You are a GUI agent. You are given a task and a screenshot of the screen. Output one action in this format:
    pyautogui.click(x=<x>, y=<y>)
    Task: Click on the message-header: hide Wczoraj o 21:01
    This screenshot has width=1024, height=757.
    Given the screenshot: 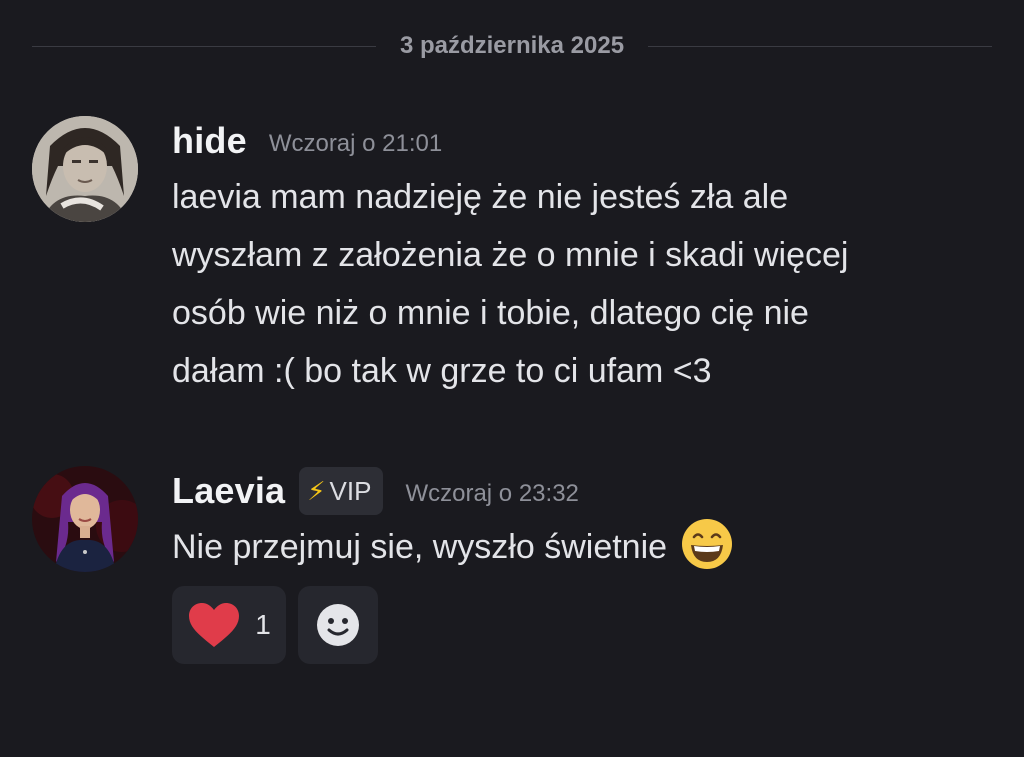 What is the action you would take?
    pyautogui.click(x=582, y=141)
    